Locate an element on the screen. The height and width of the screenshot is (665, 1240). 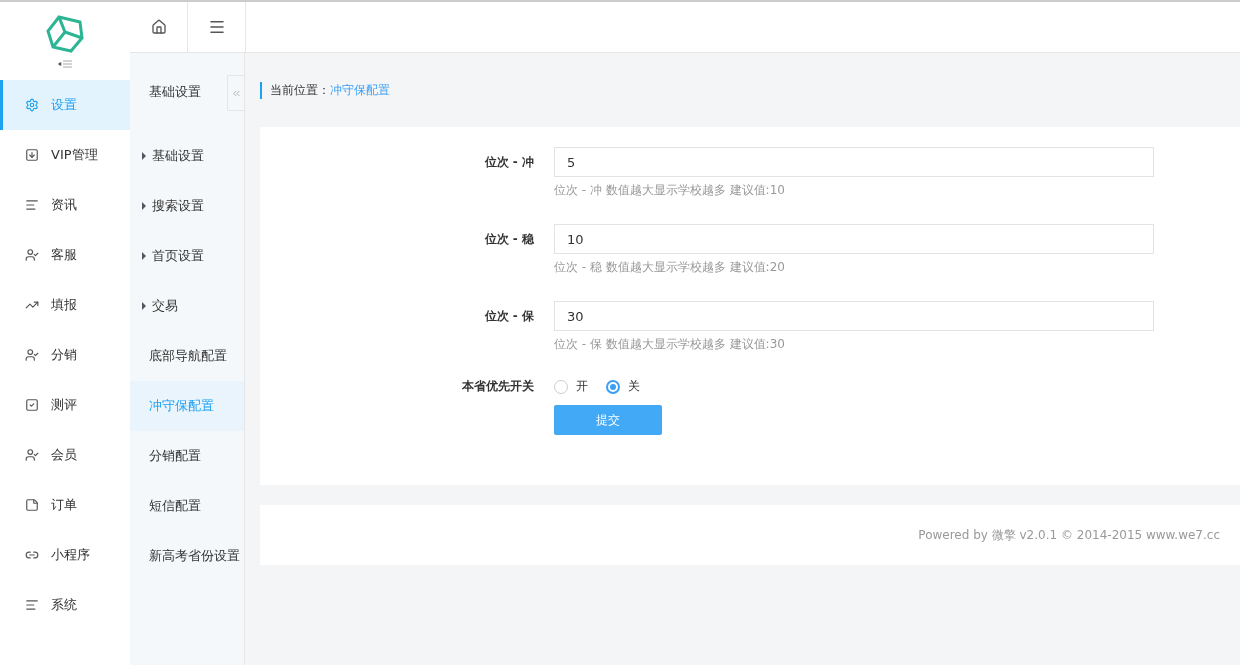
radio-button is located at coordinates (613, 386).